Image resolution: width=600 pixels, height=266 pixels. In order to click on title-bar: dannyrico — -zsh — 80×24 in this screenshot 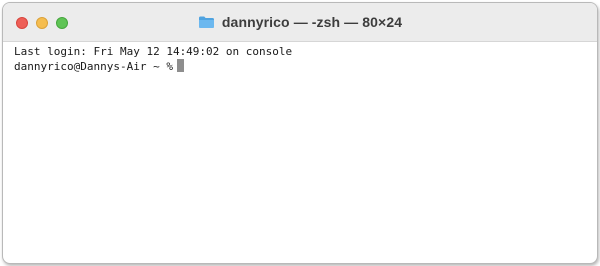, I will do `click(300, 22)`.